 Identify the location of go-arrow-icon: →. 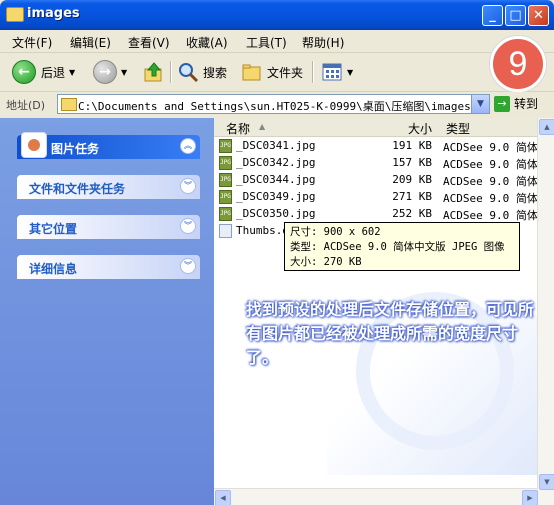
(502, 103).